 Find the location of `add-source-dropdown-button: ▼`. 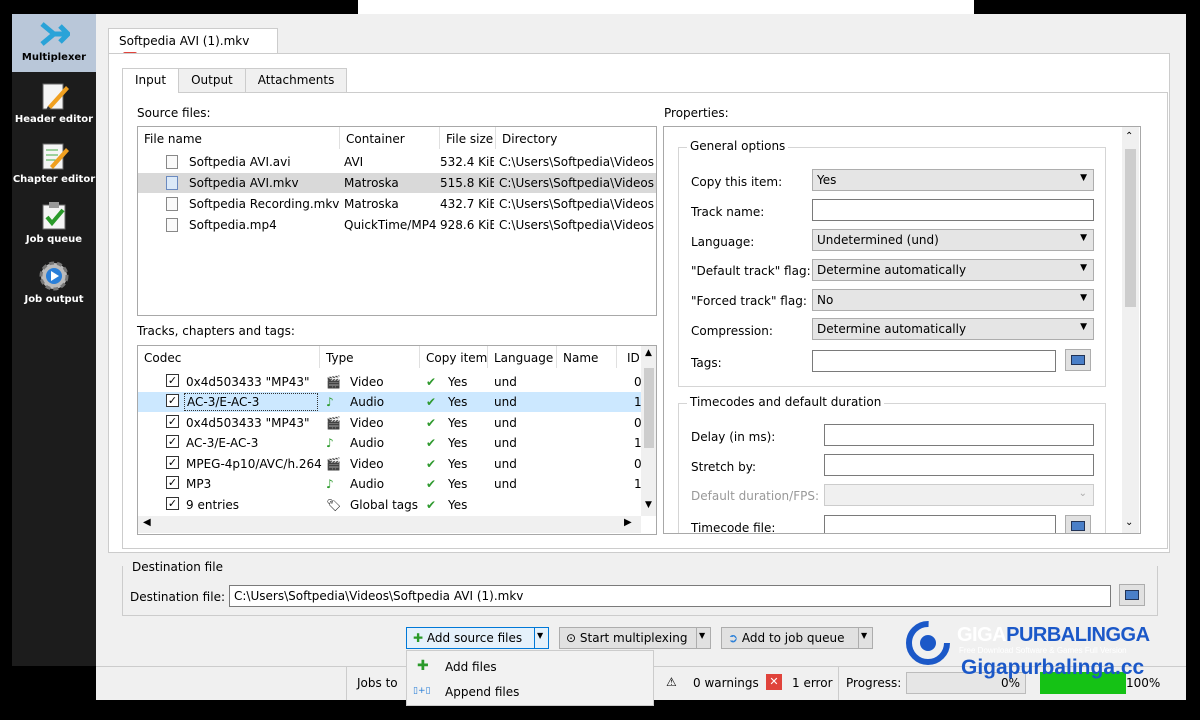

add-source-dropdown-button: ▼ is located at coordinates (541, 638).